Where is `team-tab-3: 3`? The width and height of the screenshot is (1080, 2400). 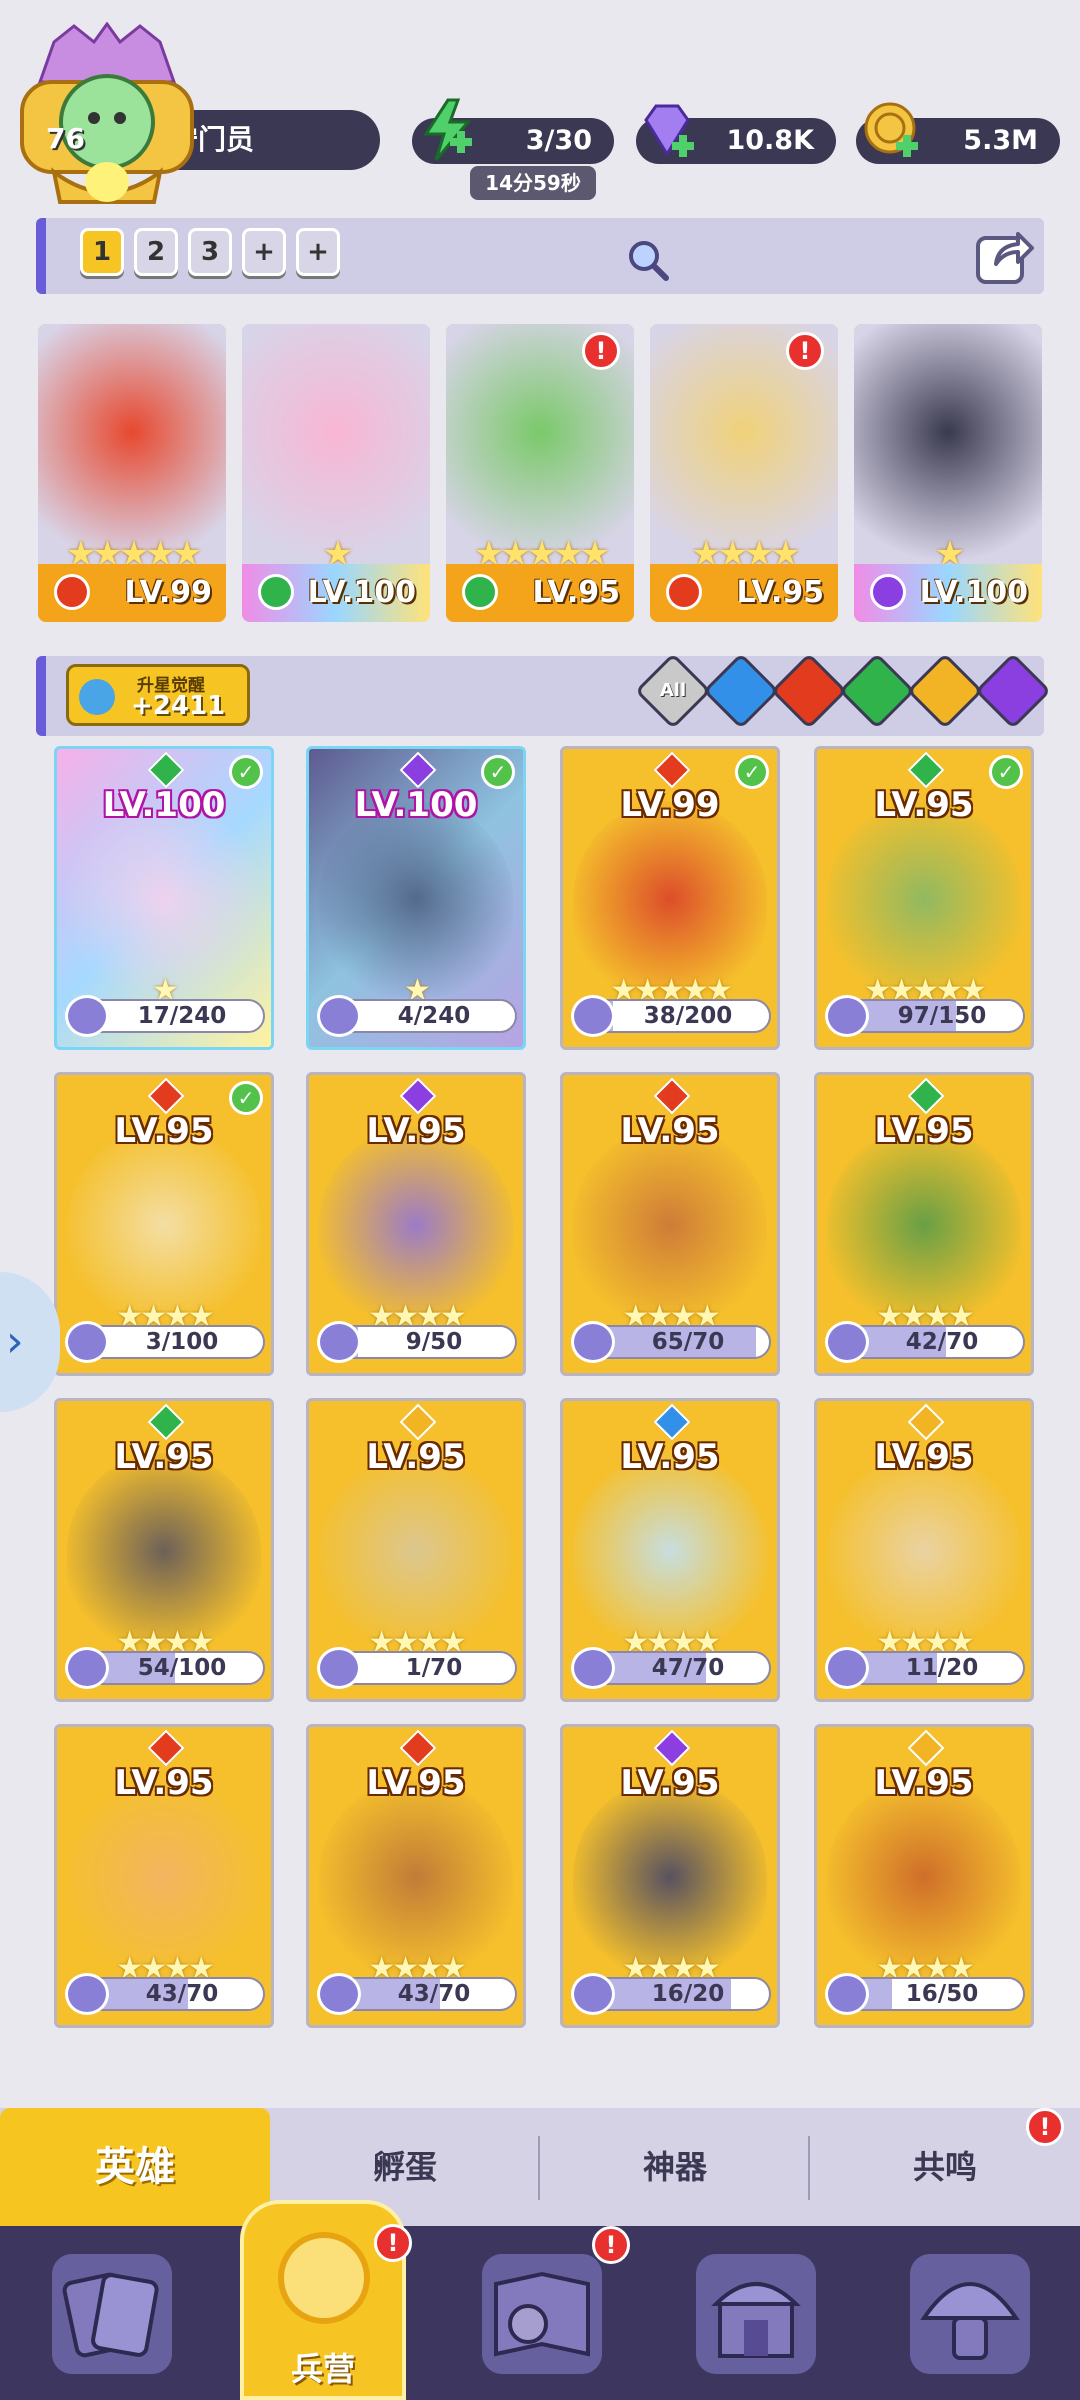 team-tab-3: 3 is located at coordinates (210, 252).